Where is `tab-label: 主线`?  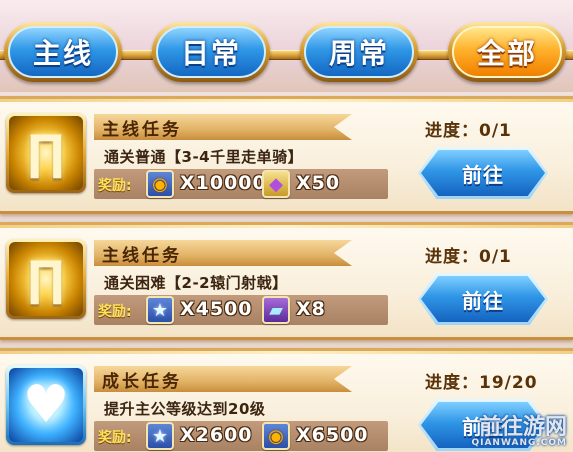
tab-label: 主线 is located at coordinates (63, 52).